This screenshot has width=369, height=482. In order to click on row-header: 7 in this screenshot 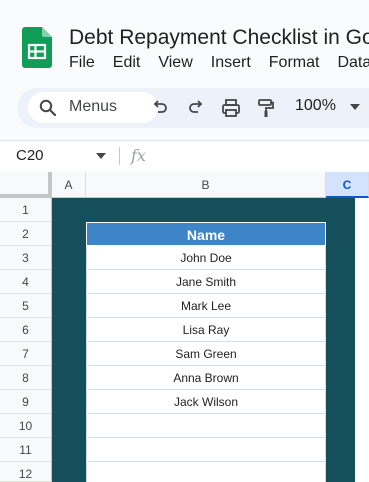, I will do `click(26, 354)`.